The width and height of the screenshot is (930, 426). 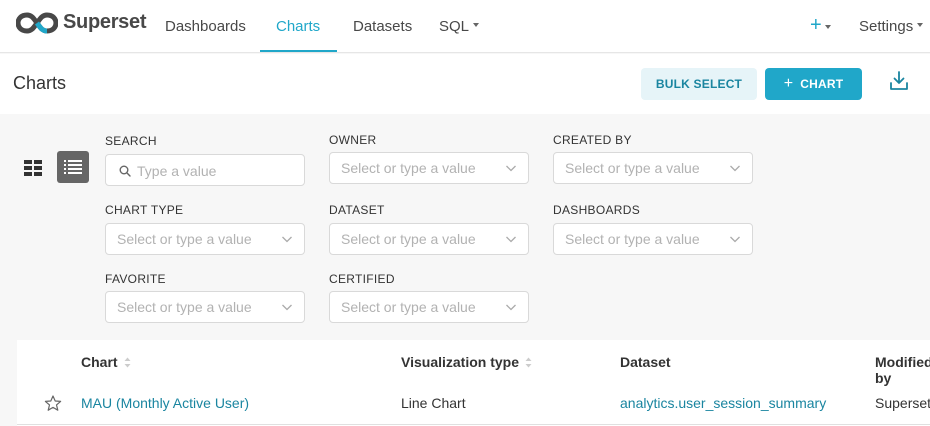 I want to click on modified-by-cell: Superset, so click(x=902, y=403).